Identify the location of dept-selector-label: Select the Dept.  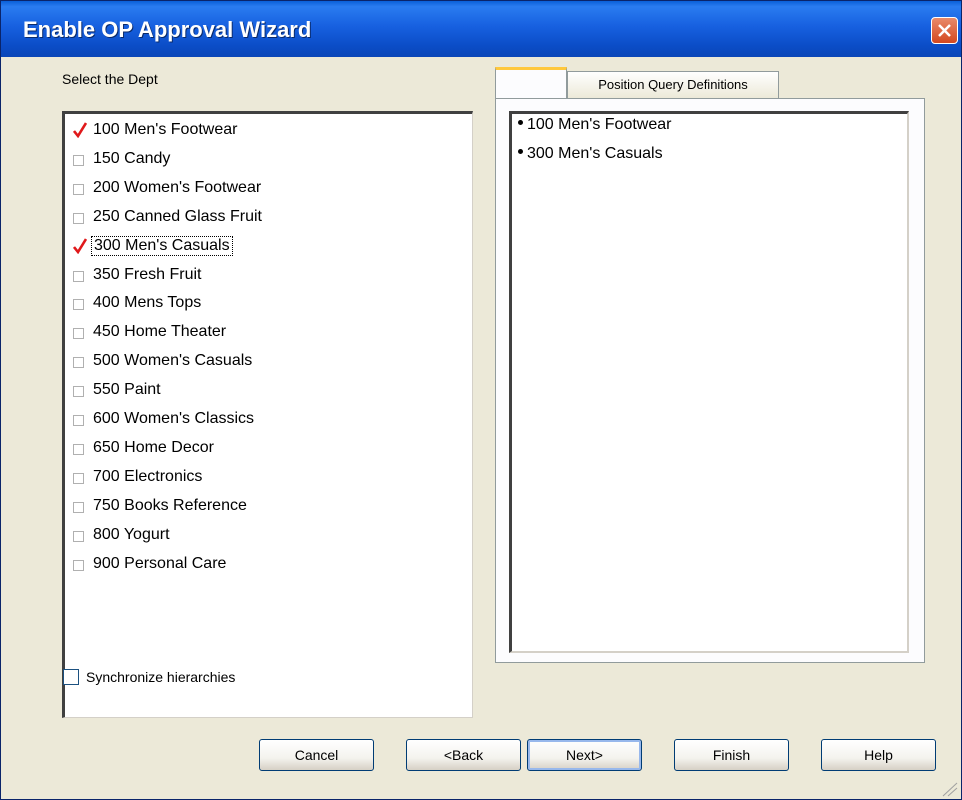
(110, 79).